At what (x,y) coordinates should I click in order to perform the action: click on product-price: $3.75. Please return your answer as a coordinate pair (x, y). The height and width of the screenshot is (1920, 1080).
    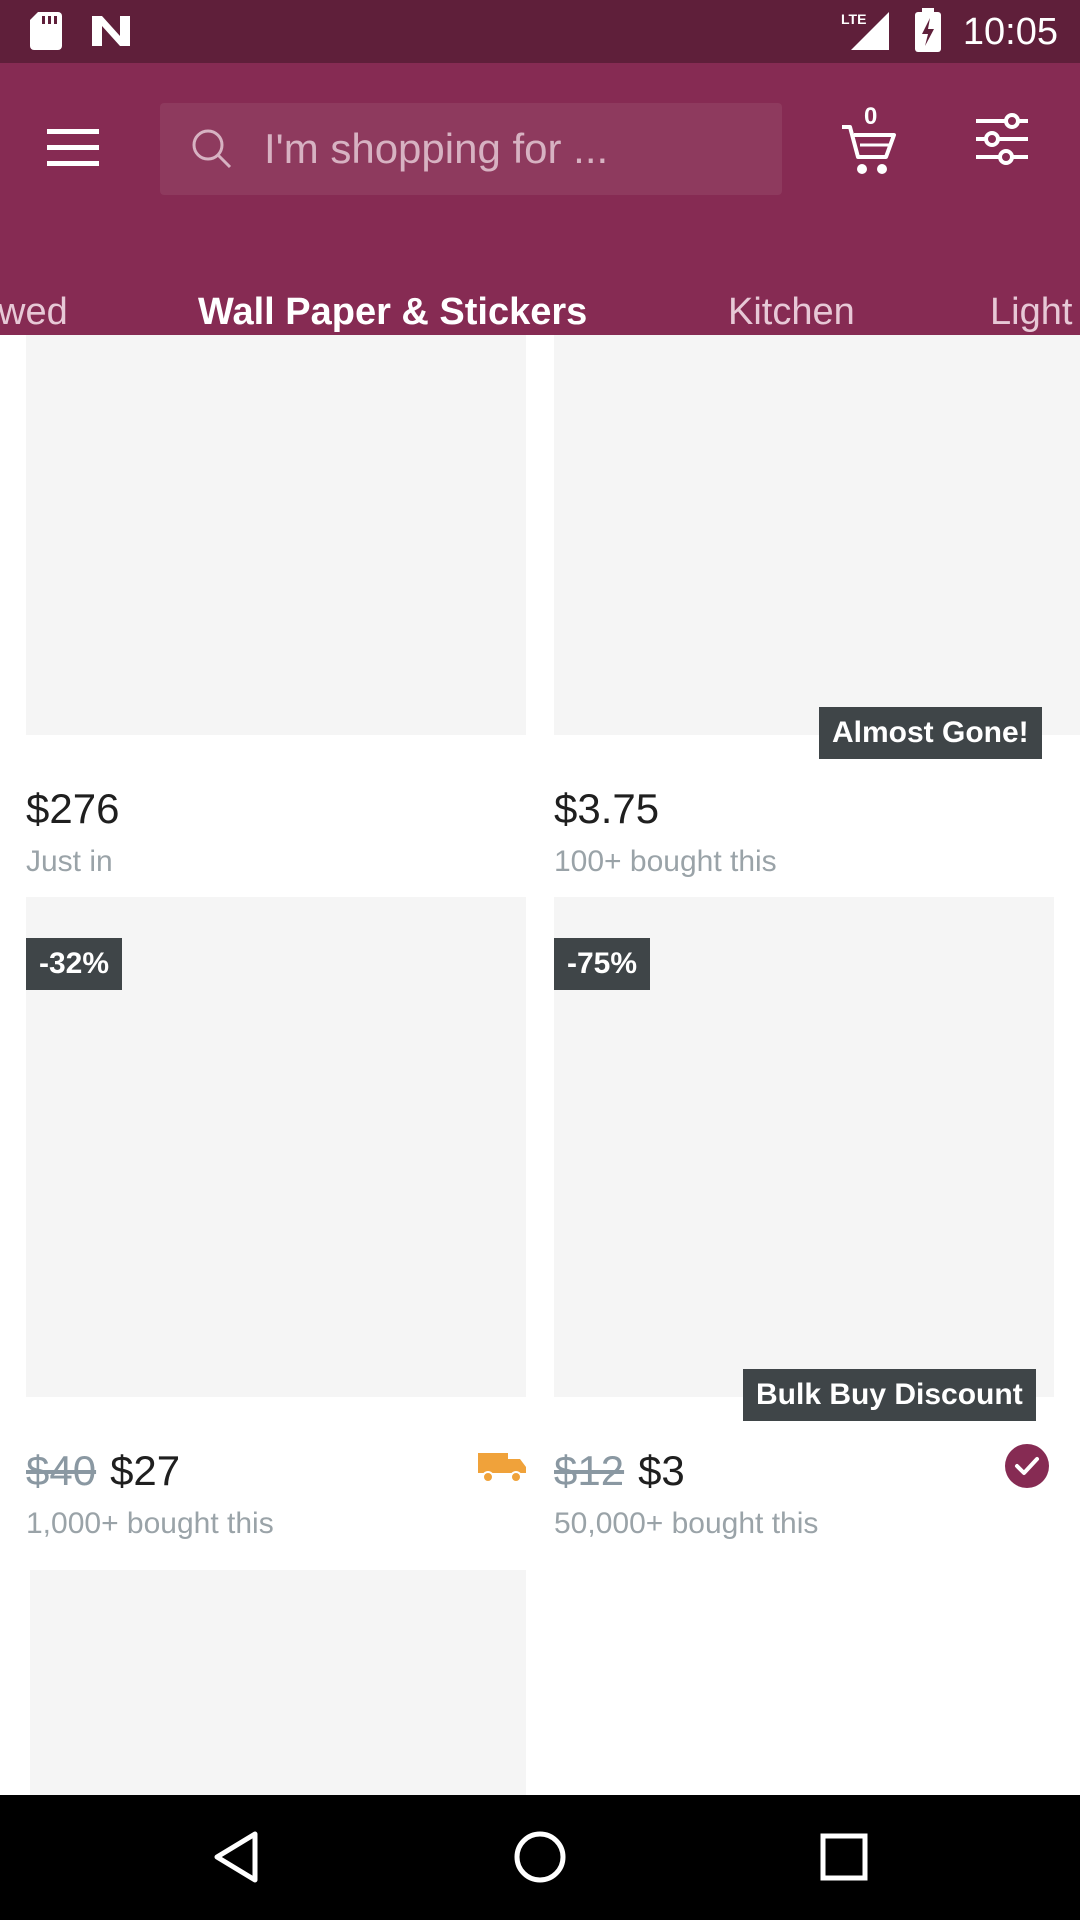
    Looking at the image, I should click on (607, 808).